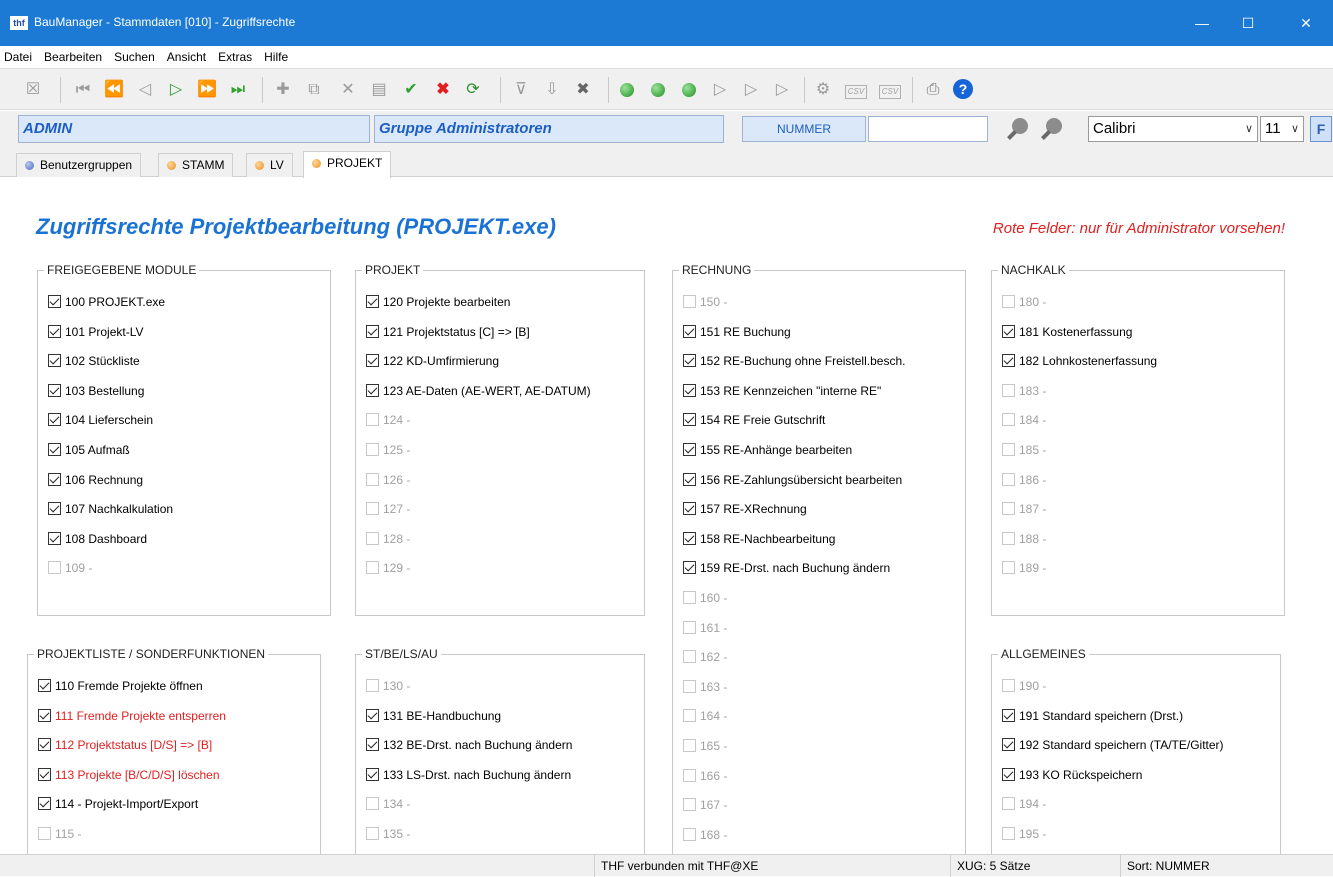 The width and height of the screenshot is (1333, 877). What do you see at coordinates (110, 509) in the screenshot?
I see `checkbox-row-107: 107 Nachkalkulation` at bounding box center [110, 509].